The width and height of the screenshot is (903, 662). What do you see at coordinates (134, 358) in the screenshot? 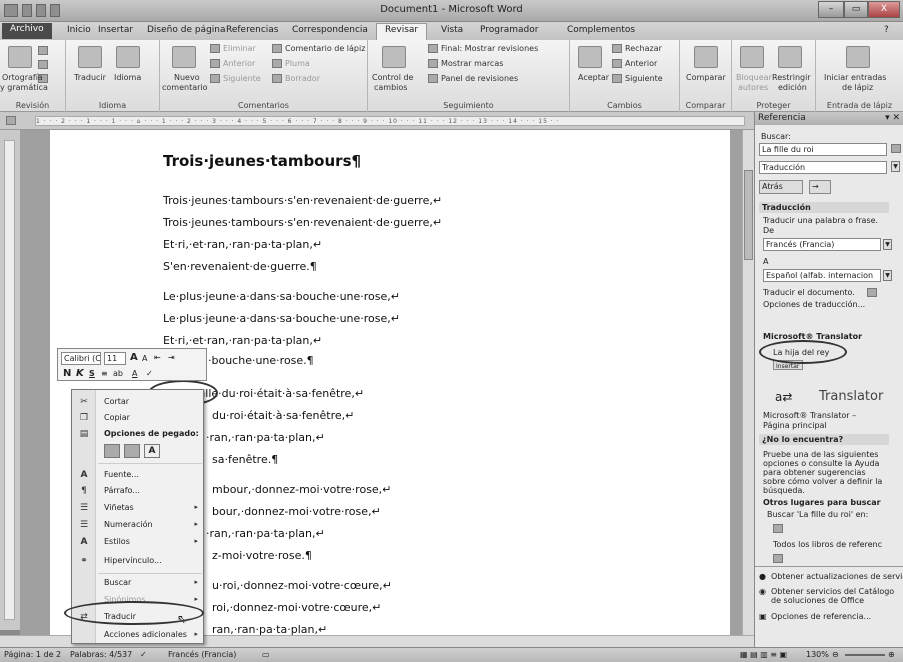
I see `grow-font-icon: A` at bounding box center [134, 358].